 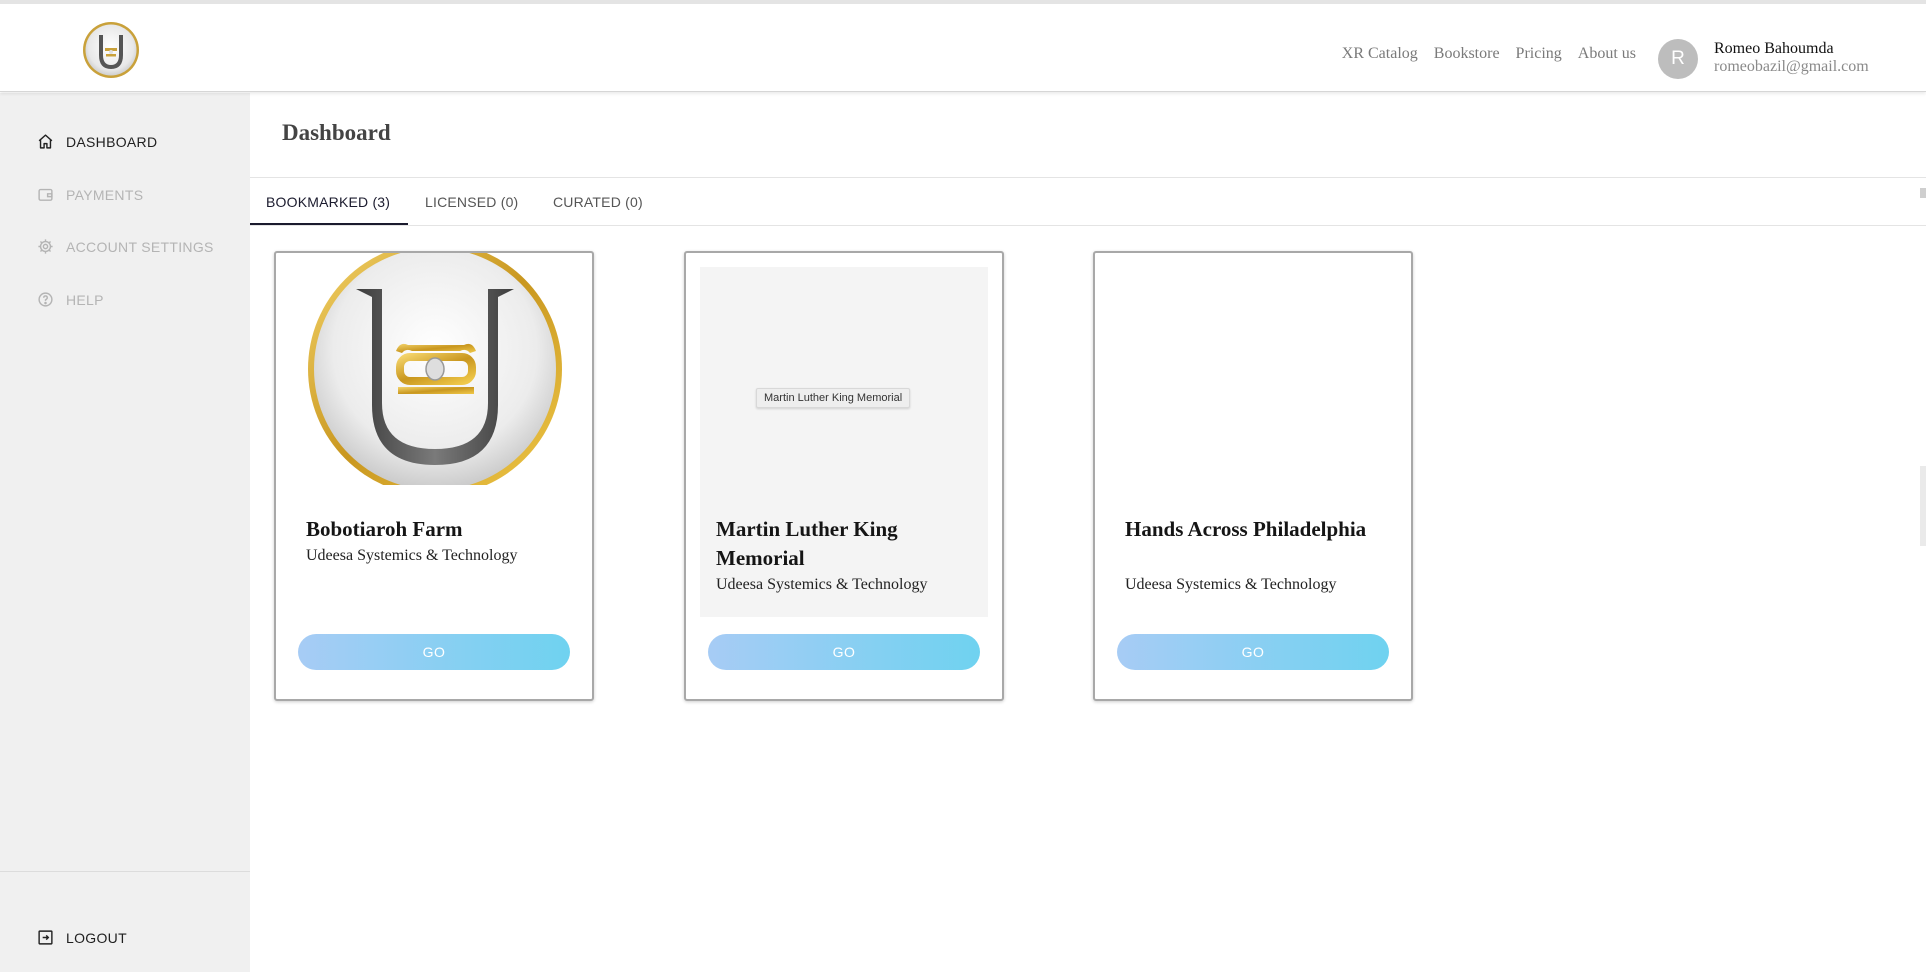 I want to click on sidebar-item-help: HELP, so click(x=70, y=299).